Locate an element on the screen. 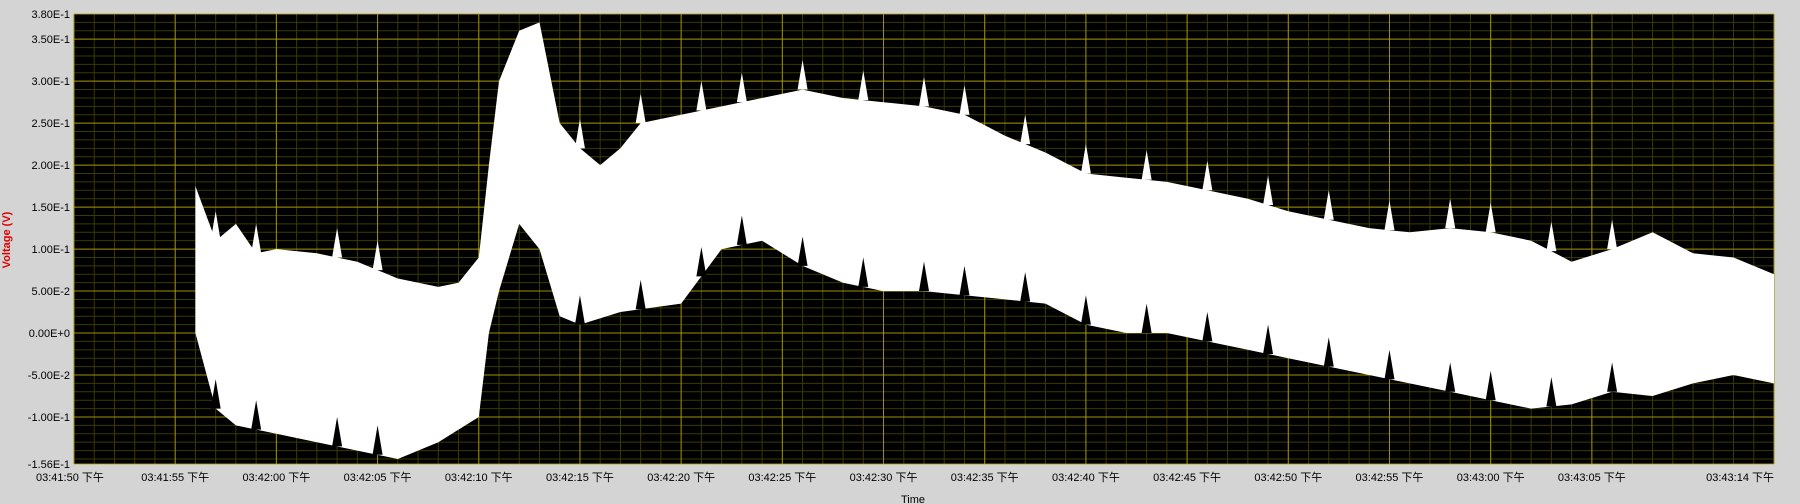  x-tick-label: 03:43:05 下午 is located at coordinates (1592, 477).